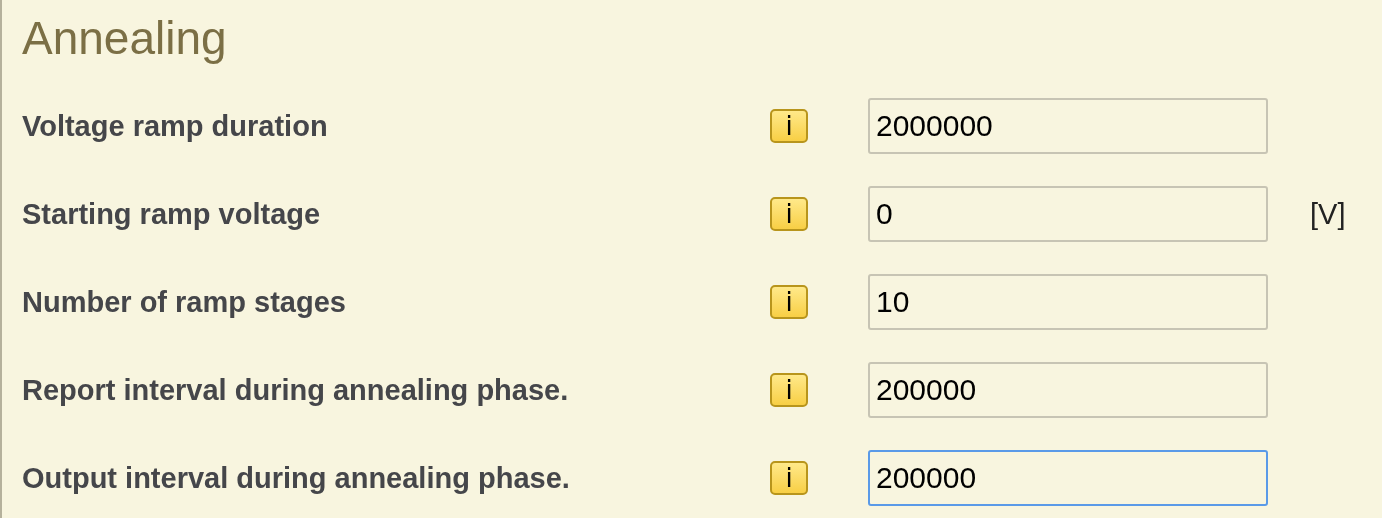  What do you see at coordinates (1068, 126) in the screenshot?
I see `input-field: 2000000` at bounding box center [1068, 126].